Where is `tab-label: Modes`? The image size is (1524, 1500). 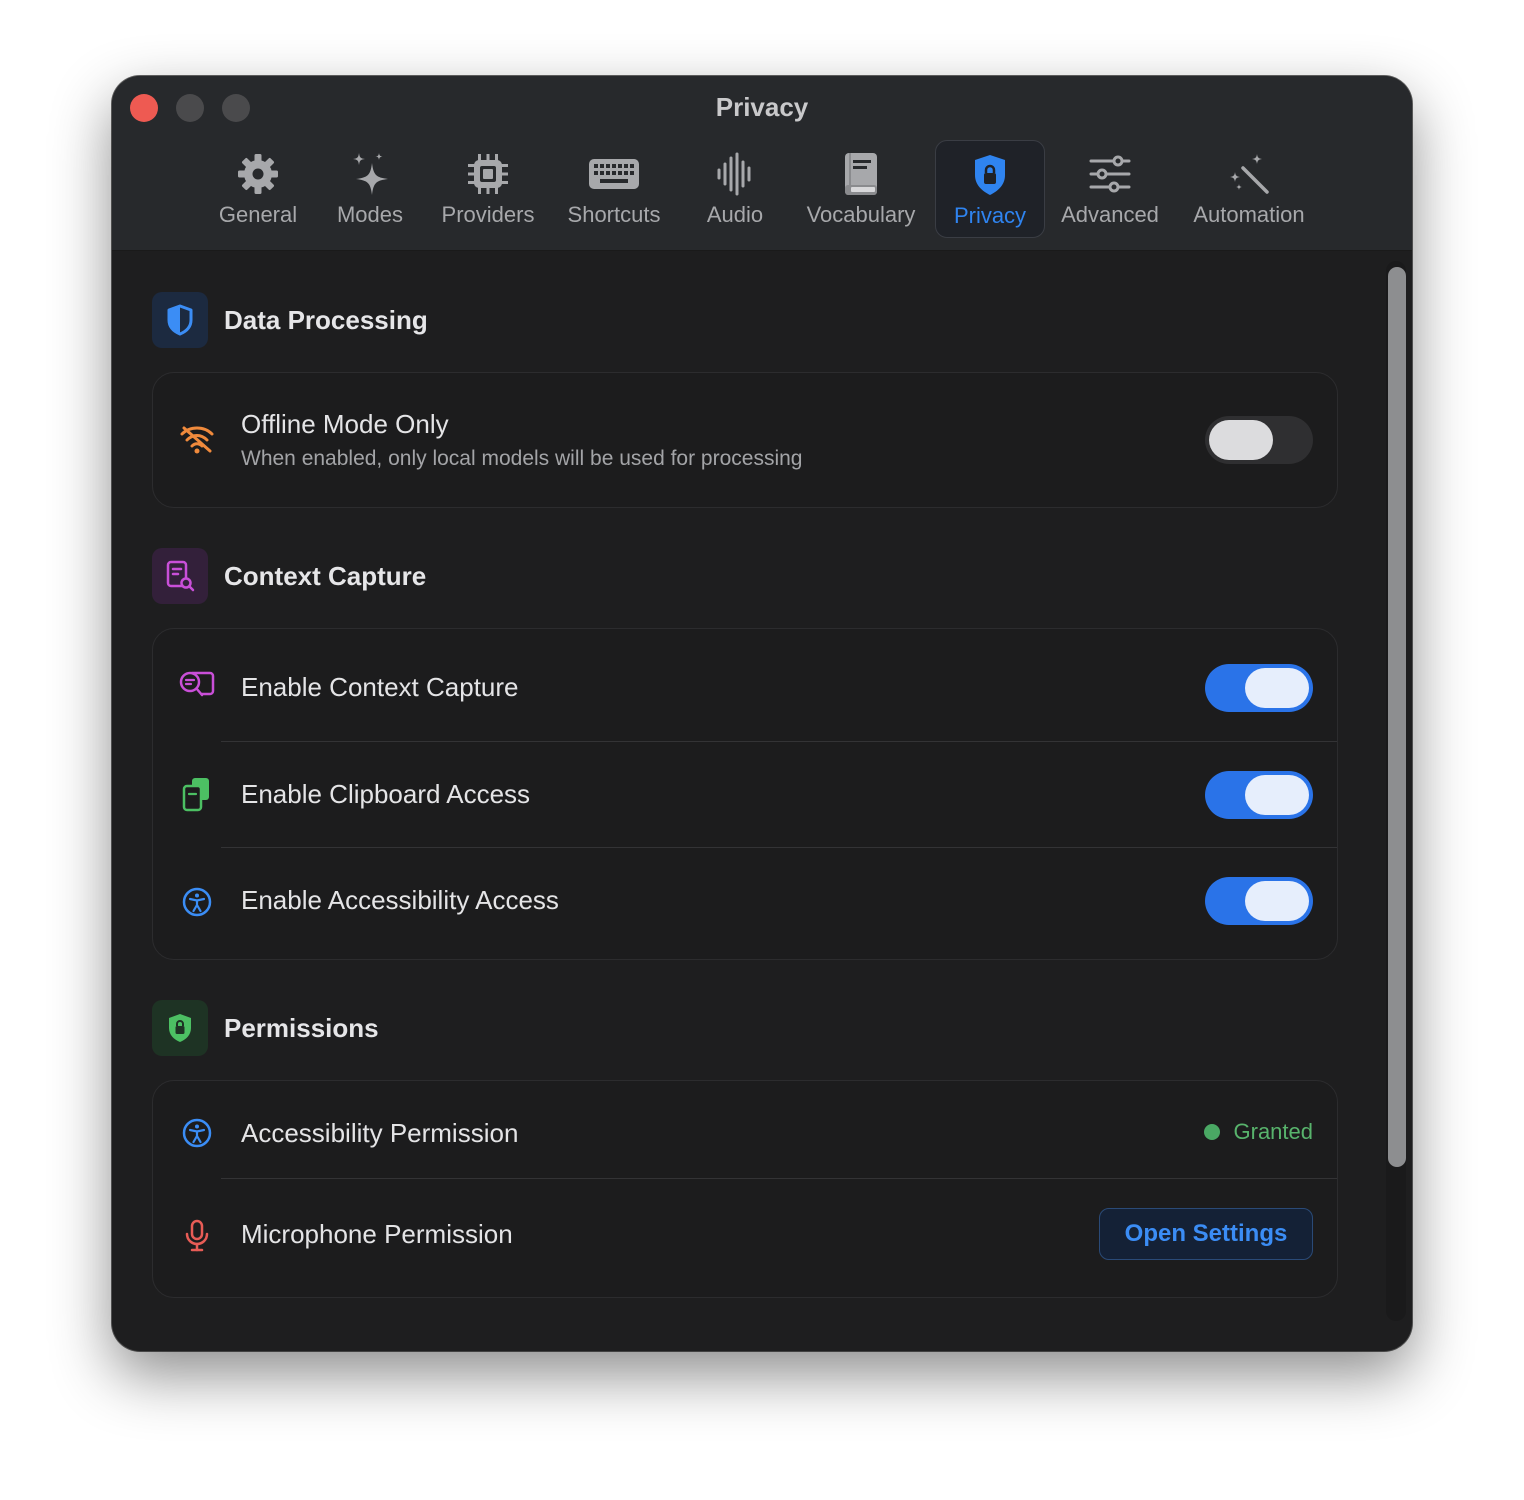 tab-label: Modes is located at coordinates (370, 214).